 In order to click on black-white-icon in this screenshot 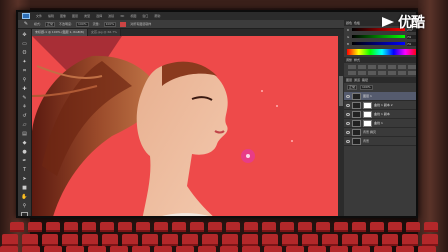, I will do `click(352, 73)`.